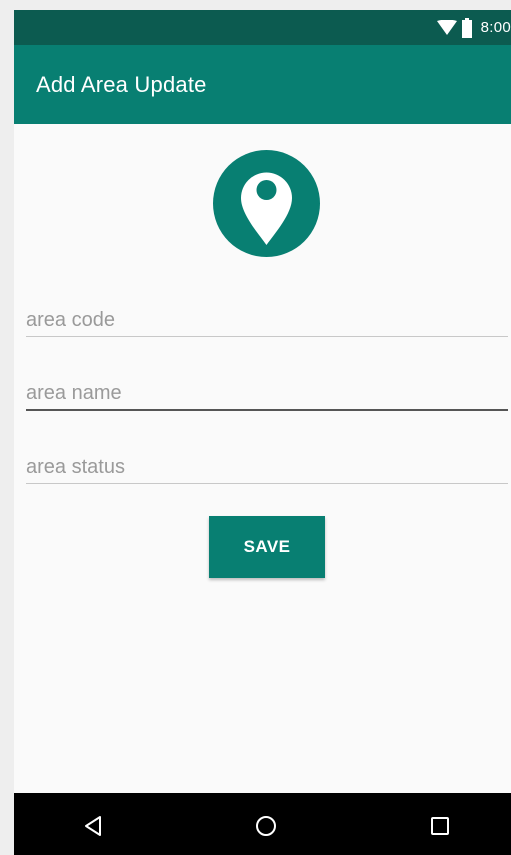 This screenshot has width=511, height=855. Describe the element at coordinates (262, 27) in the screenshot. I see `status-bar: 8:00` at that location.